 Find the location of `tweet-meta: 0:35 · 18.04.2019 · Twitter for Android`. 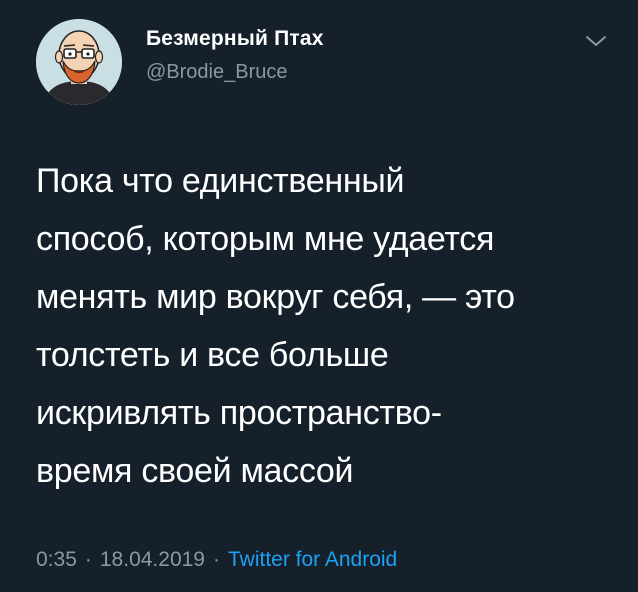

tweet-meta: 0:35 · 18.04.2019 · Twitter for Android is located at coordinates (216, 560).